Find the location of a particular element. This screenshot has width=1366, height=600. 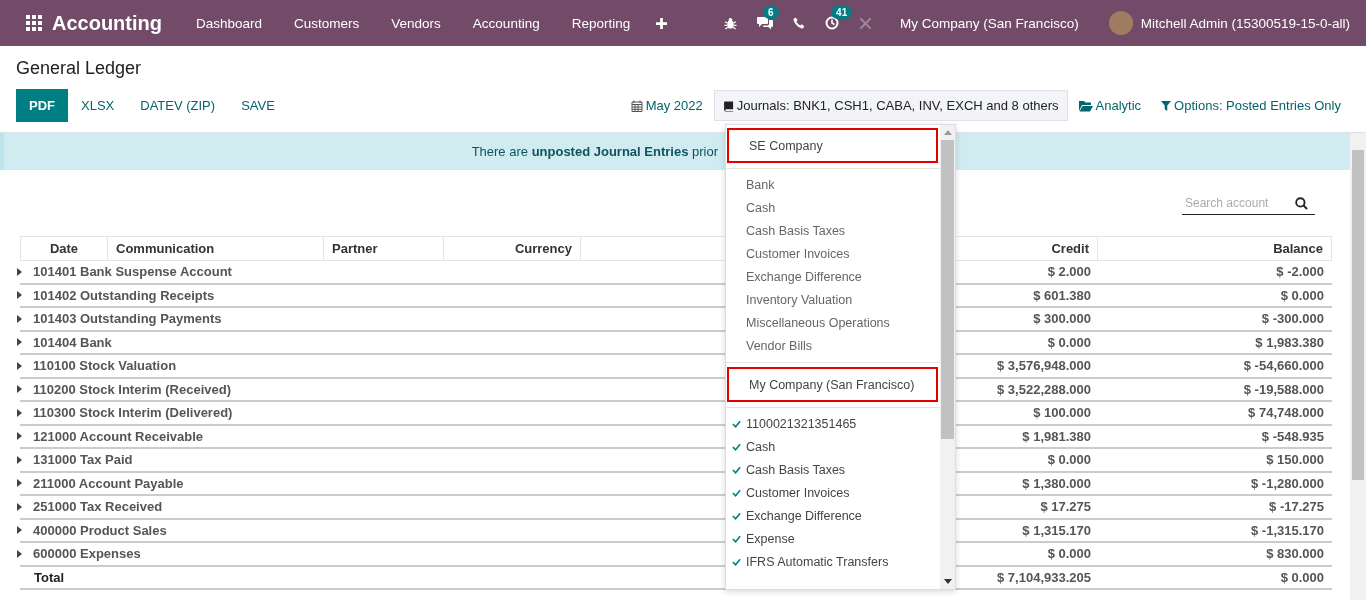

menu-item: Vendors is located at coordinates (416, 23).